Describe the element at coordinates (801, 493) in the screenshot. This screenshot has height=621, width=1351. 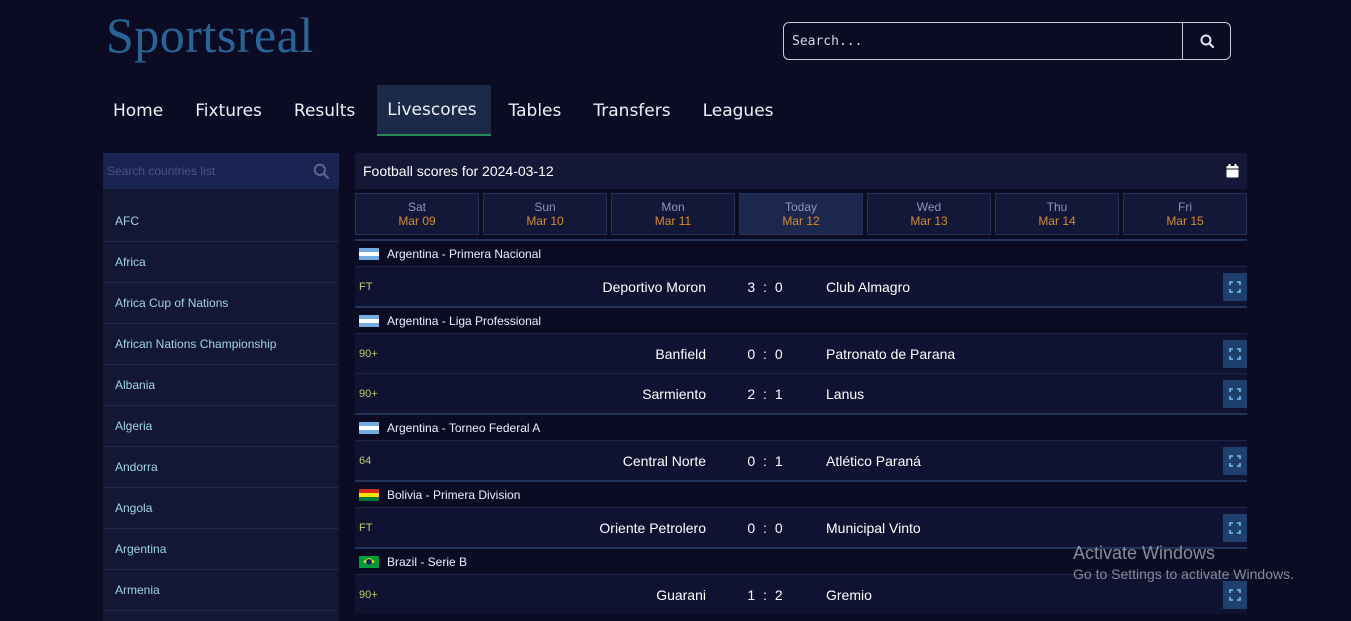
I see `league-header: Bolivia - Primera Division` at that location.